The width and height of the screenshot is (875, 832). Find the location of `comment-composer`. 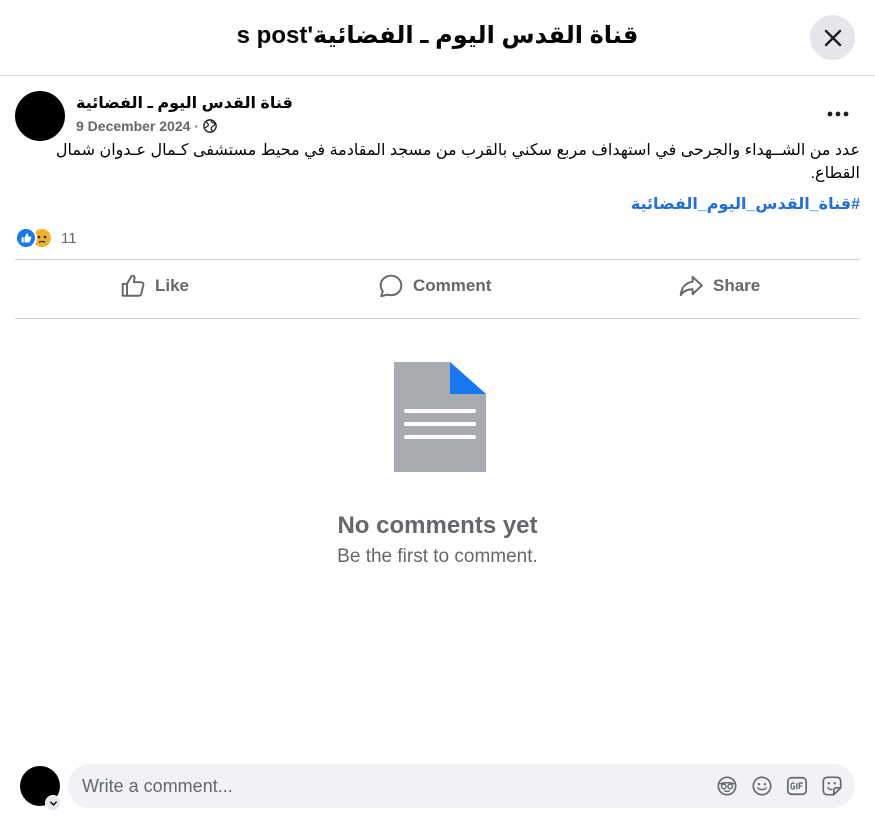

comment-composer is located at coordinates (461, 786).